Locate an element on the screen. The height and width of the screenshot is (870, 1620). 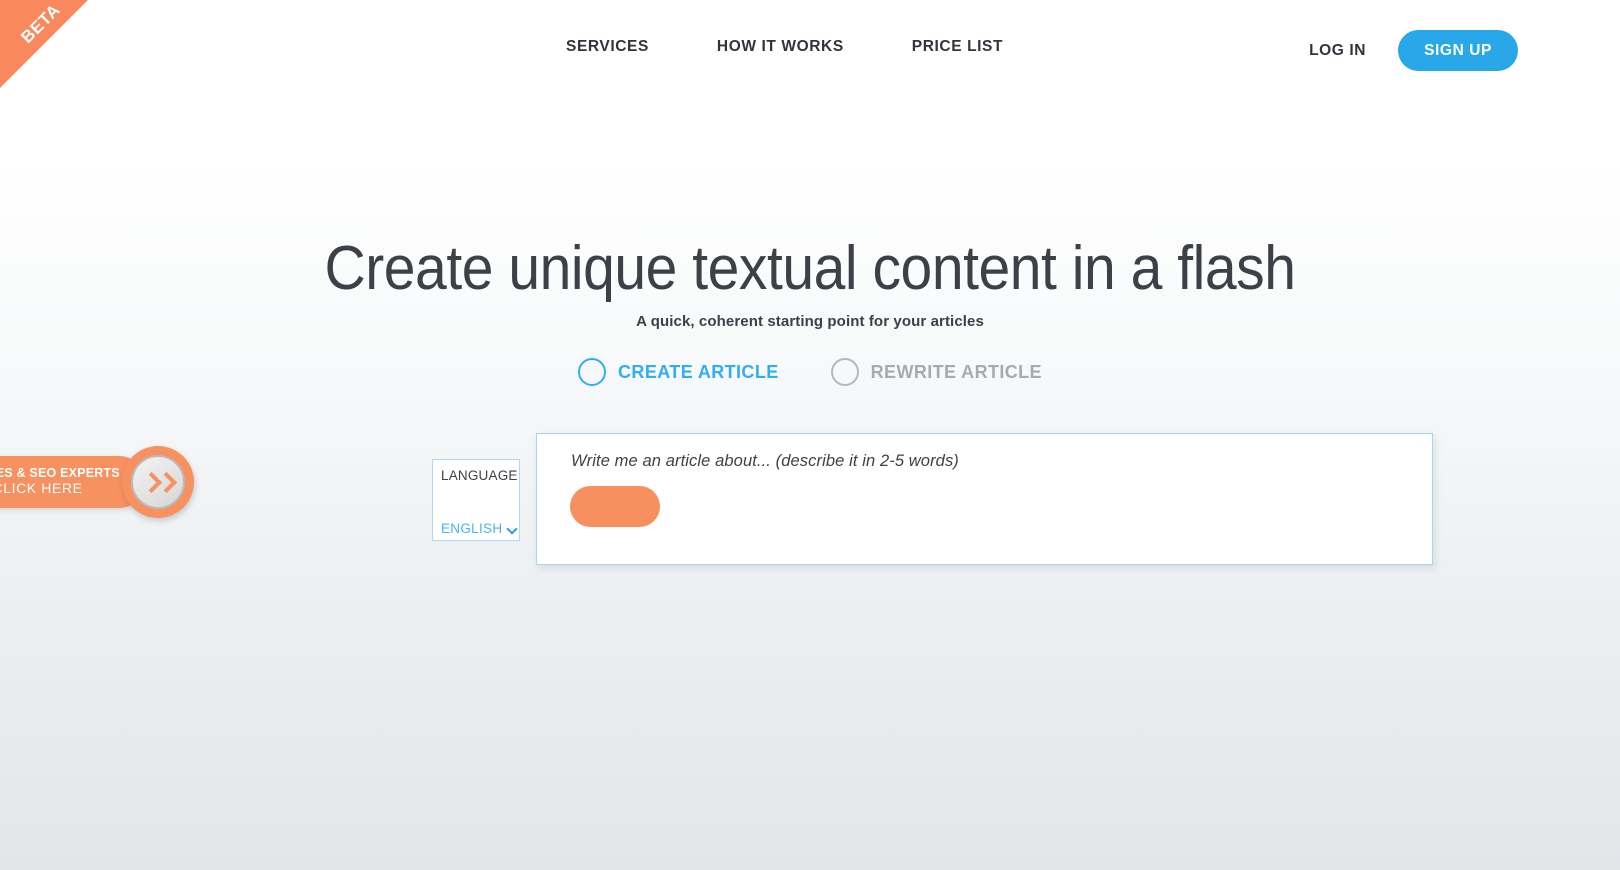
radio-icon-create-article is located at coordinates (592, 372).